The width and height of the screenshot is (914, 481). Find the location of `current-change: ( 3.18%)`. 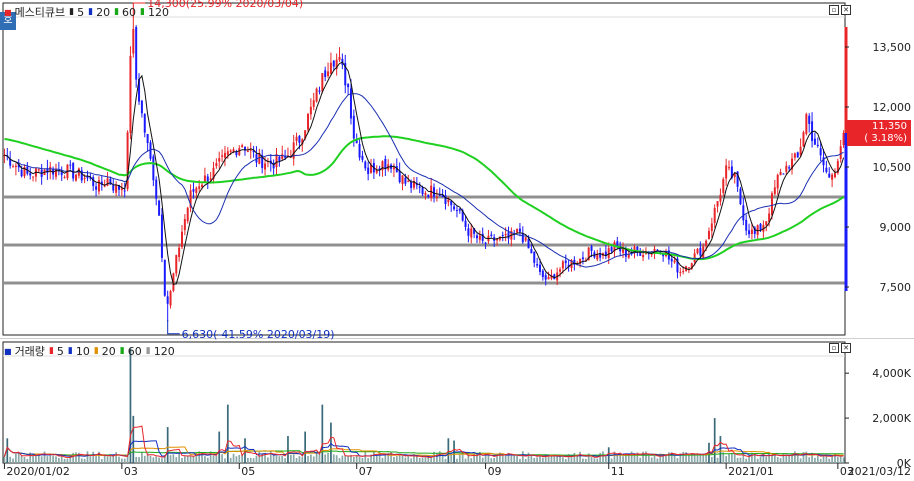

current-change: ( 3.18%) is located at coordinates (885, 138).